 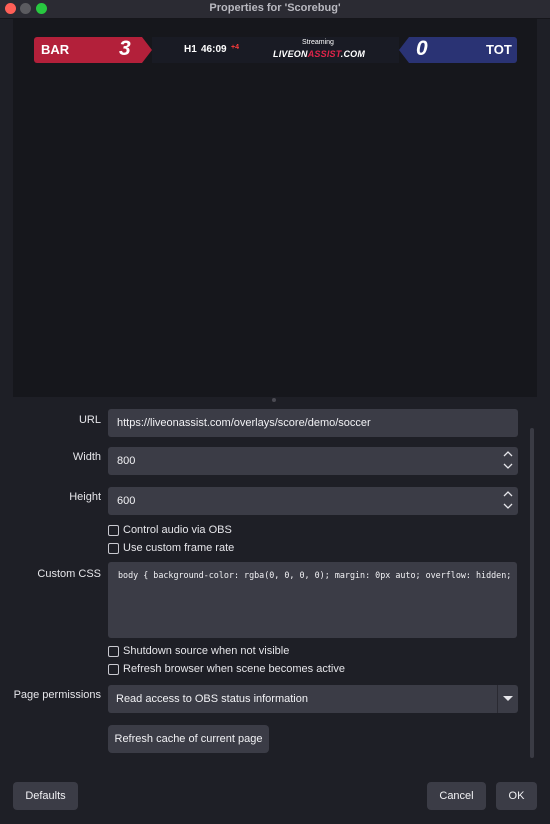 I want to click on away-team-name: TOT, so click(x=499, y=49).